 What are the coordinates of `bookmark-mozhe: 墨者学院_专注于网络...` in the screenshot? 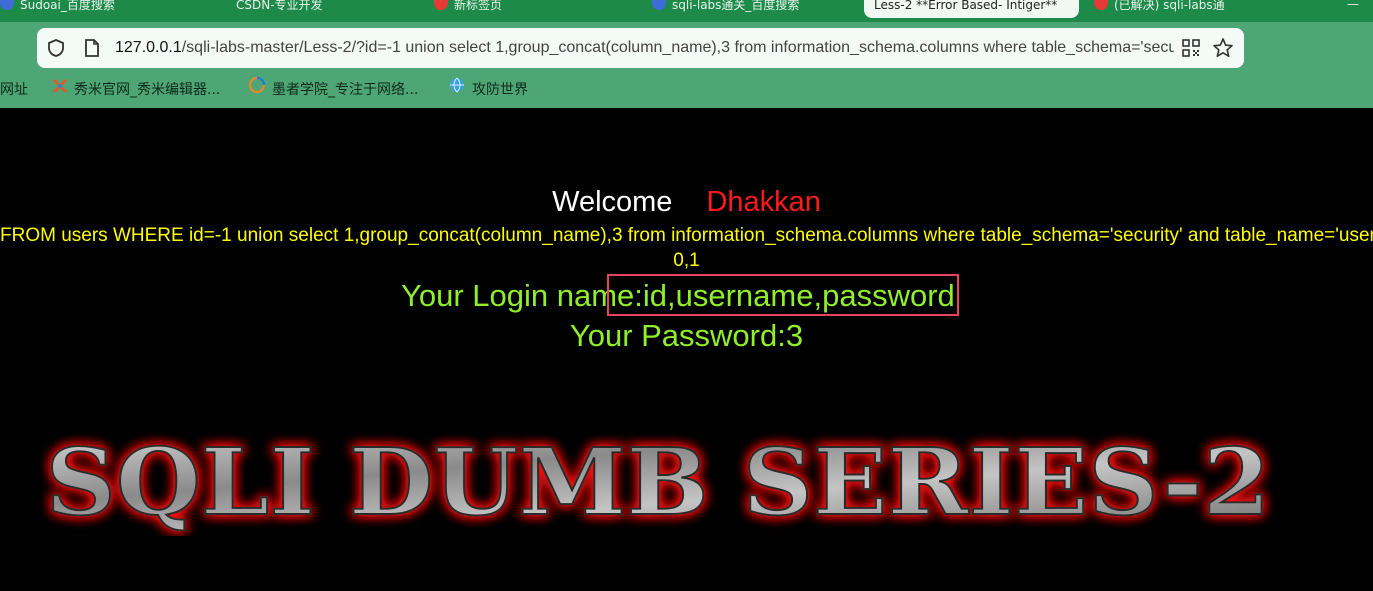 It's located at (333, 90).